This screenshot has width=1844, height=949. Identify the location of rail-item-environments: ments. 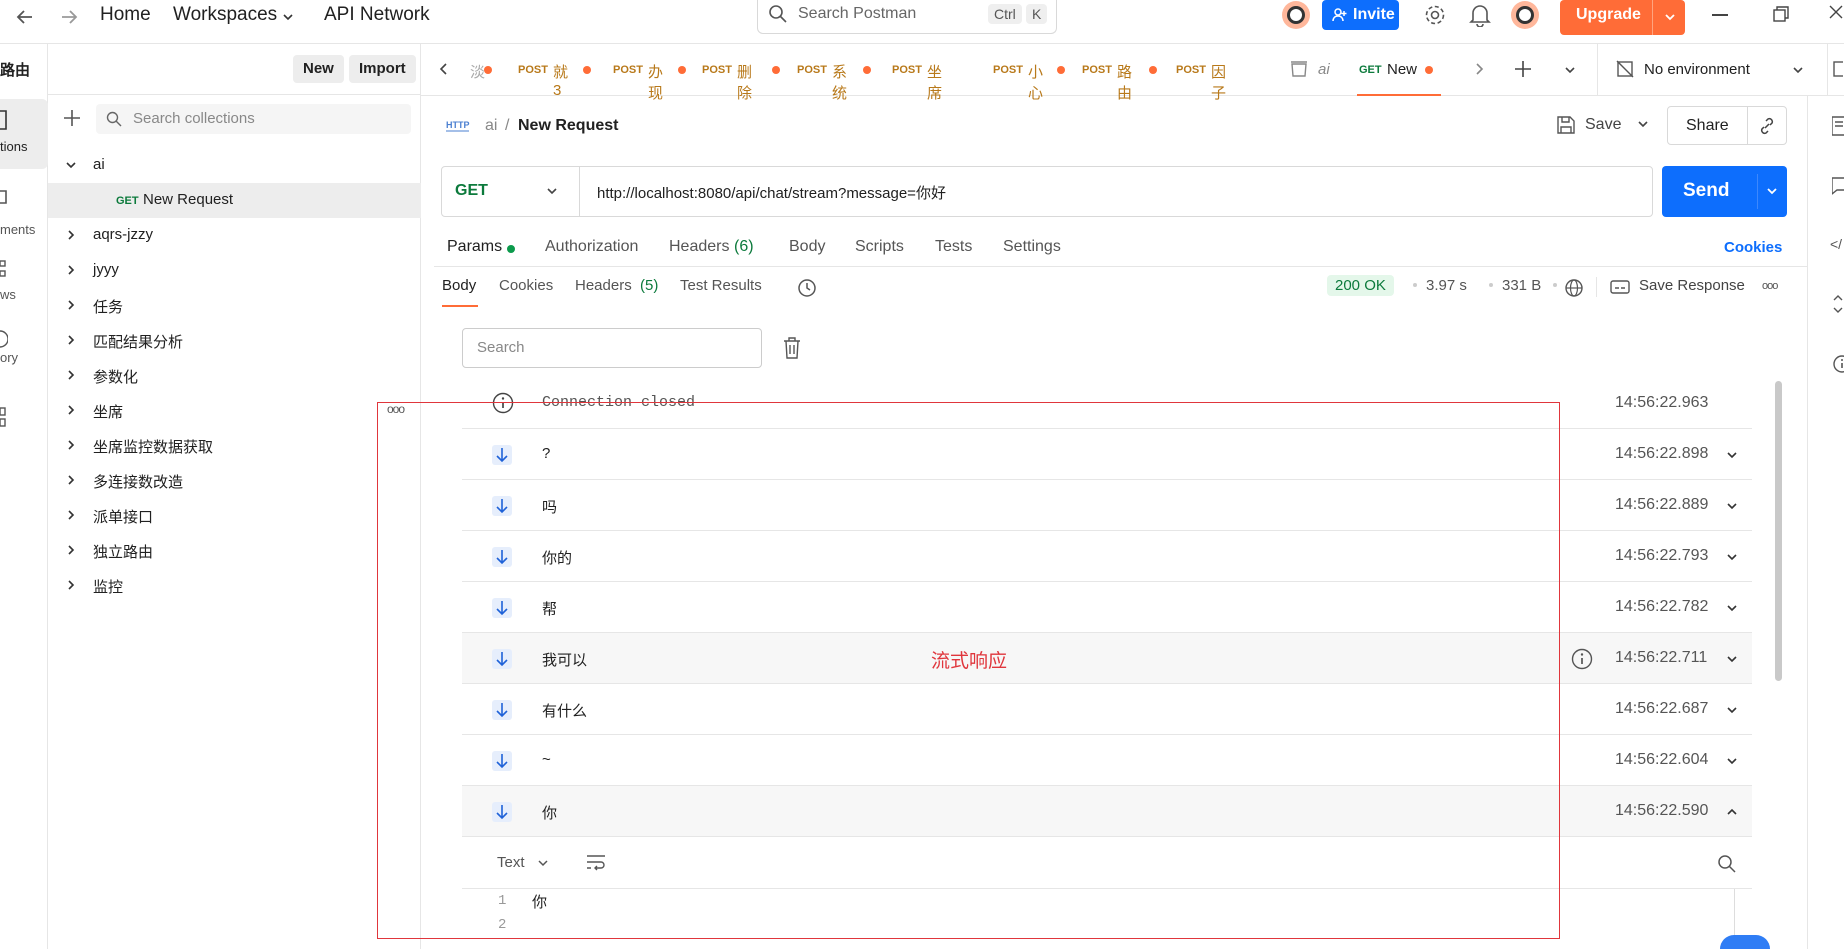
(24, 214).